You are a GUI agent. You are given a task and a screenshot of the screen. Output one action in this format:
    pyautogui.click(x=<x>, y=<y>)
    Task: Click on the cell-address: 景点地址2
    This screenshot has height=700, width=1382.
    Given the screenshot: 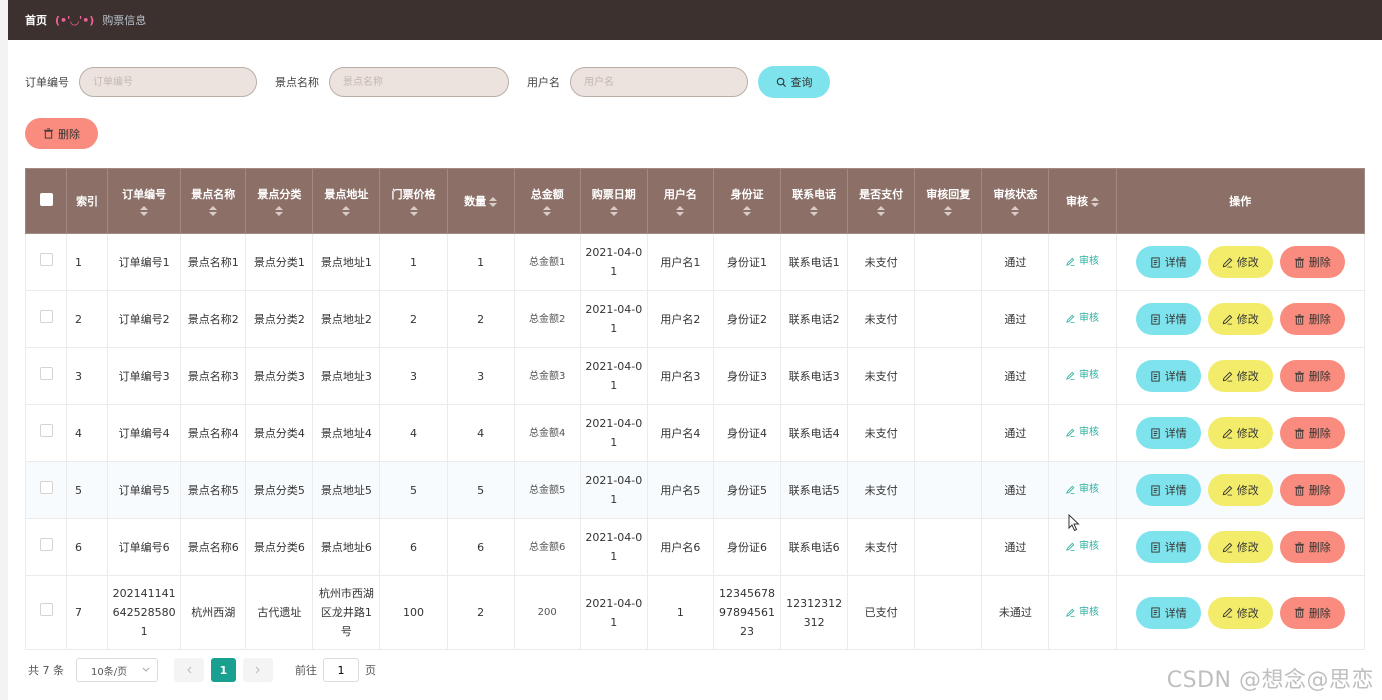 What is the action you would take?
    pyautogui.click(x=346, y=319)
    